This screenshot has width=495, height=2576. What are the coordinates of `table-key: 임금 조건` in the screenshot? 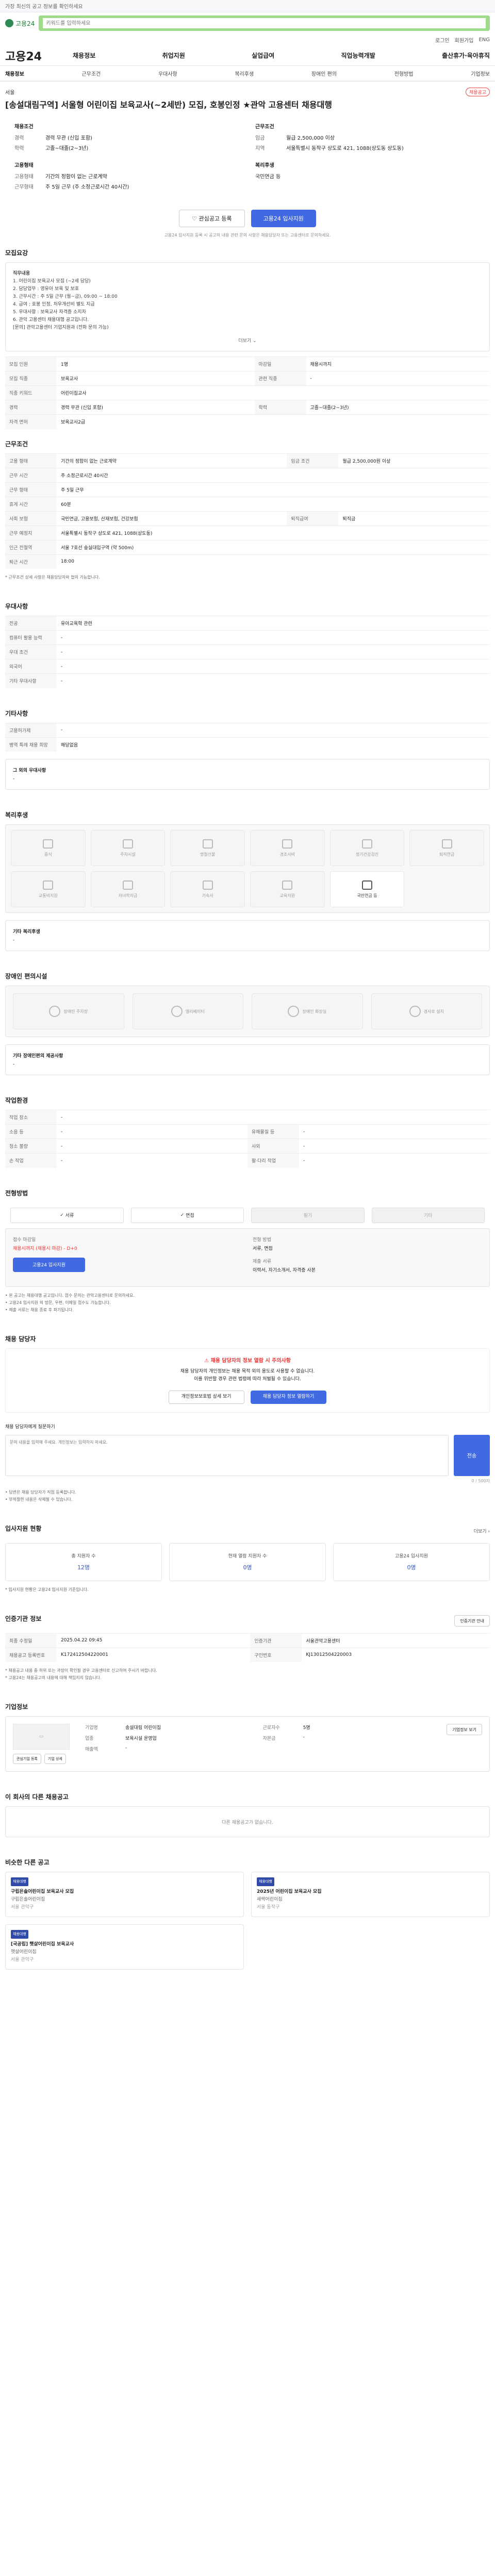 It's located at (313, 460).